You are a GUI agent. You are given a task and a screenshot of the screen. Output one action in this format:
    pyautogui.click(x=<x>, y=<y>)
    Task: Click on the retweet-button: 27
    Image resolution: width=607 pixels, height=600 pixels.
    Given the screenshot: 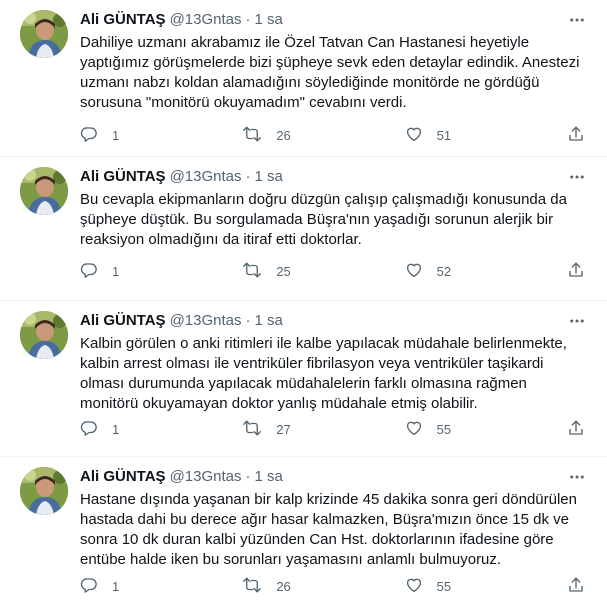 What is the action you would take?
    pyautogui.click(x=302, y=429)
    